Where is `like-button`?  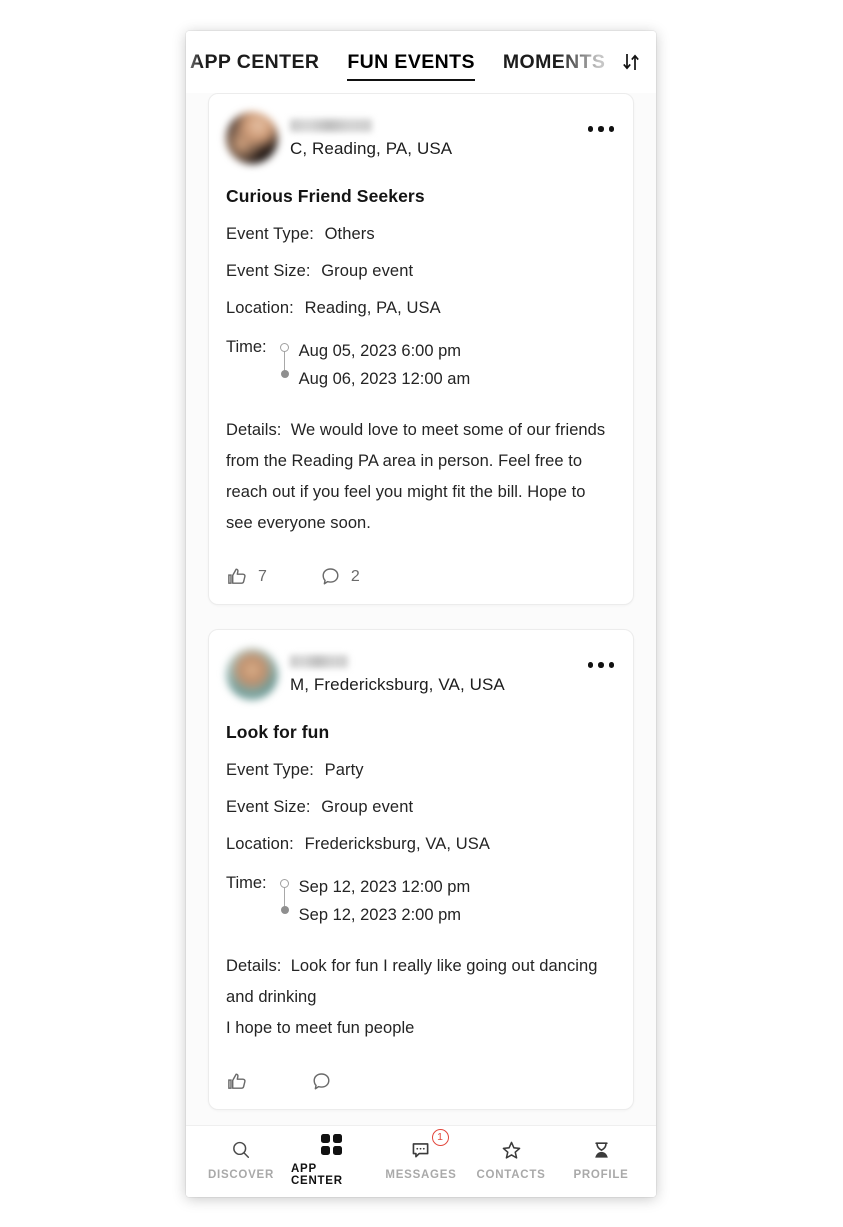 like-button is located at coordinates (242, 1081).